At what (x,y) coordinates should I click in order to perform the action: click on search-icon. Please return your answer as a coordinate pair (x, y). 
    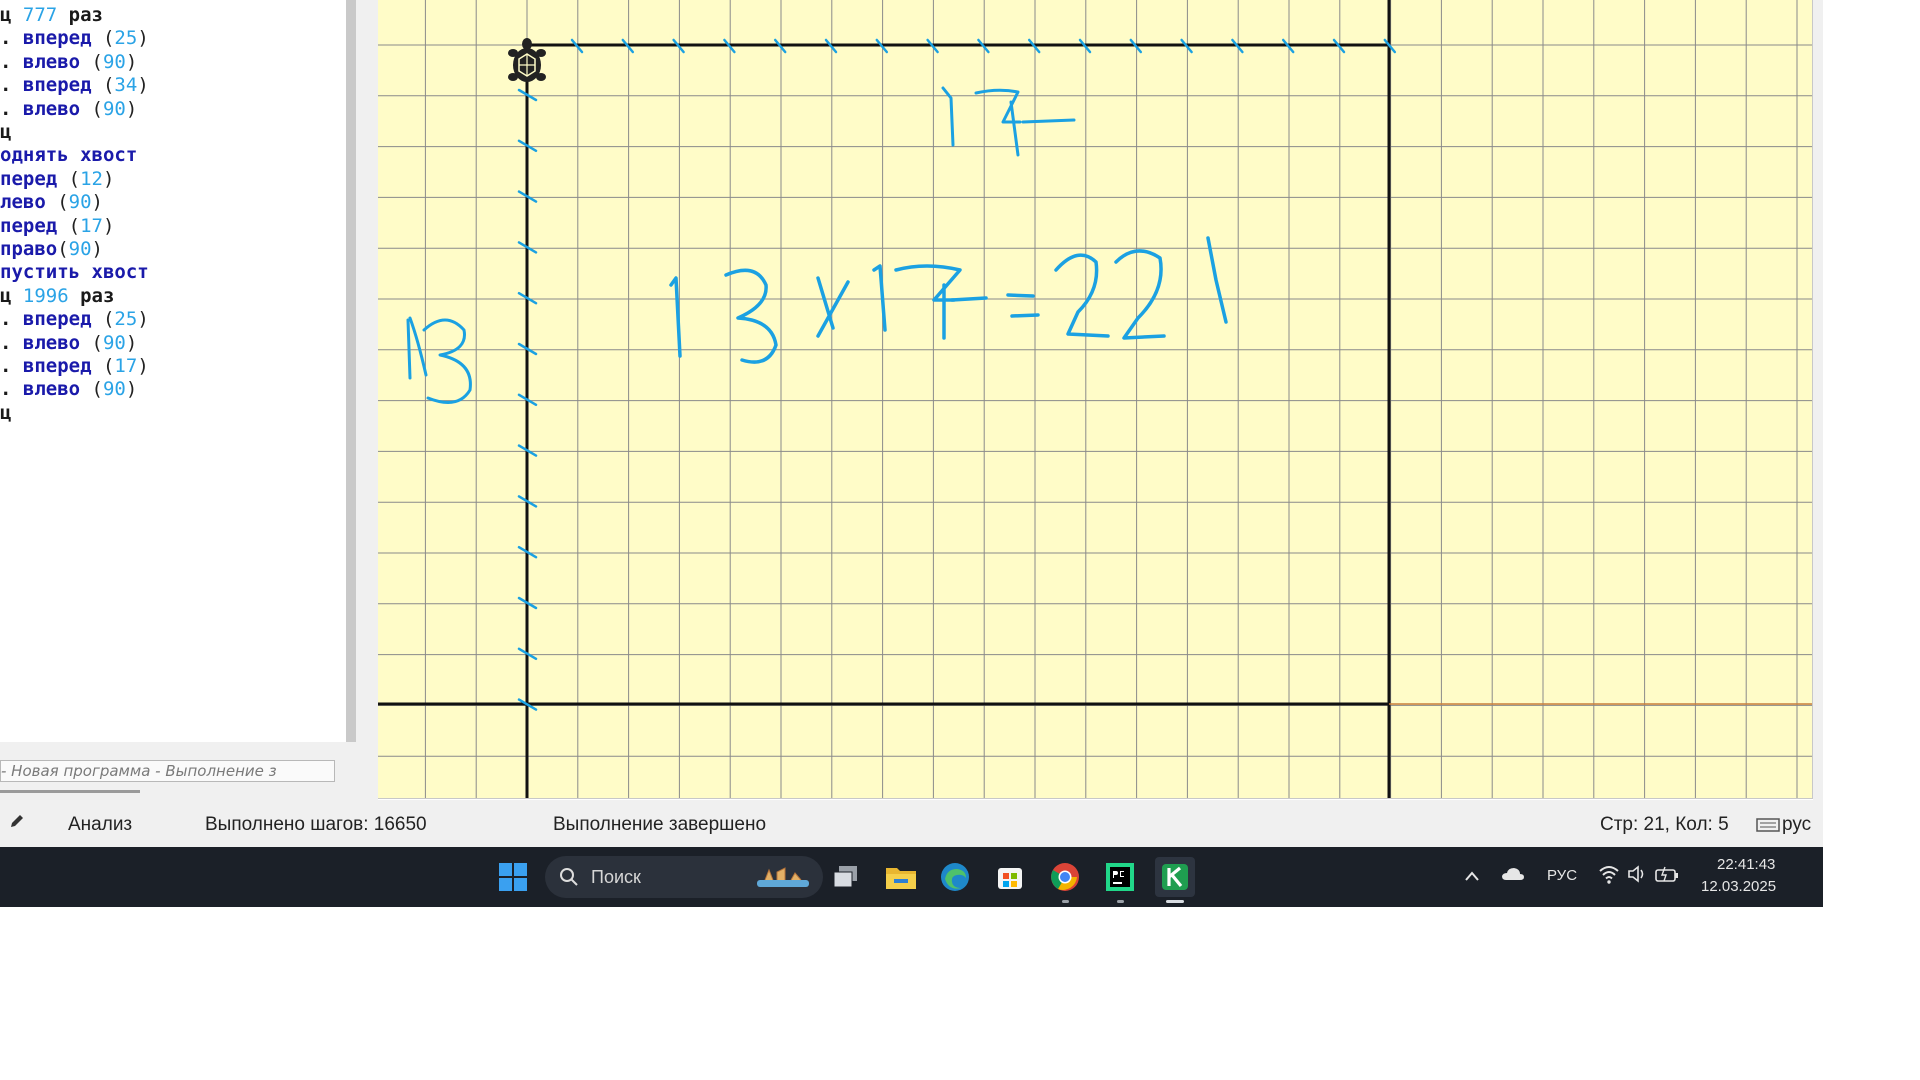
    Looking at the image, I should click on (569, 879).